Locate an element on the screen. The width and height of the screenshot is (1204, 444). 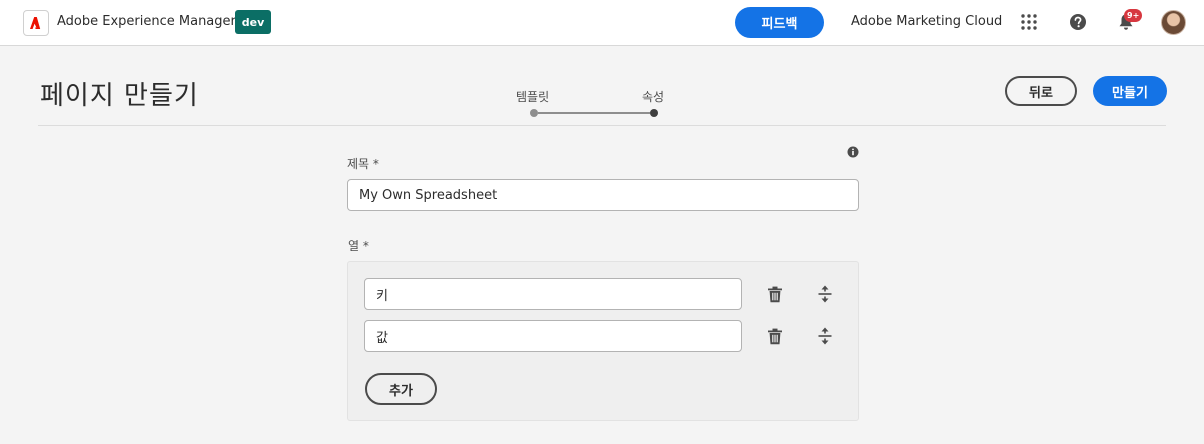
step-template-dot is located at coordinates (534, 113).